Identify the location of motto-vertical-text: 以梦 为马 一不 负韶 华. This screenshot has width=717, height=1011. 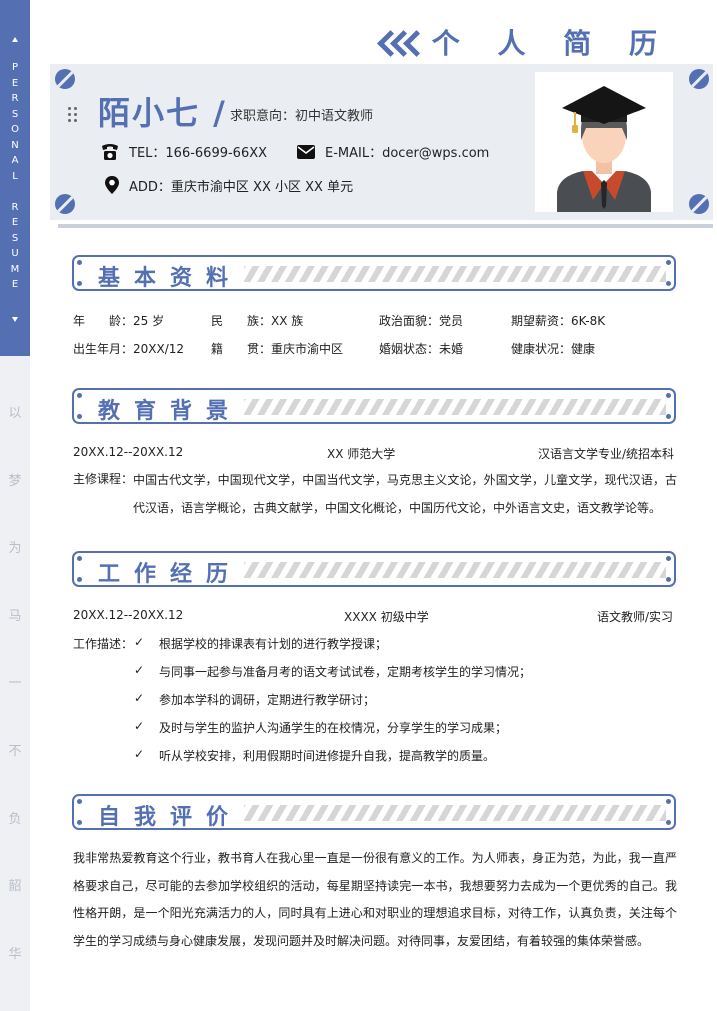
(15, 684).